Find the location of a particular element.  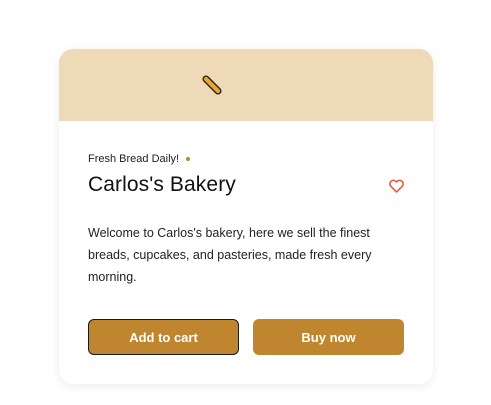

add-to-cart-label: Add to cart is located at coordinates (163, 337).